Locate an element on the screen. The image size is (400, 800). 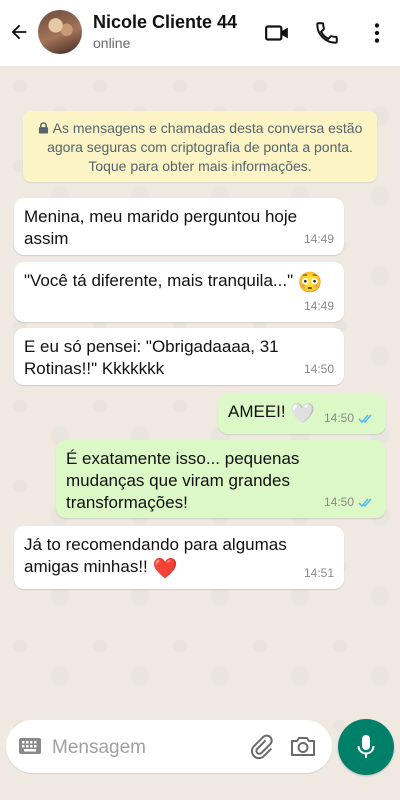
back-arrow-icon is located at coordinates (19, 32).